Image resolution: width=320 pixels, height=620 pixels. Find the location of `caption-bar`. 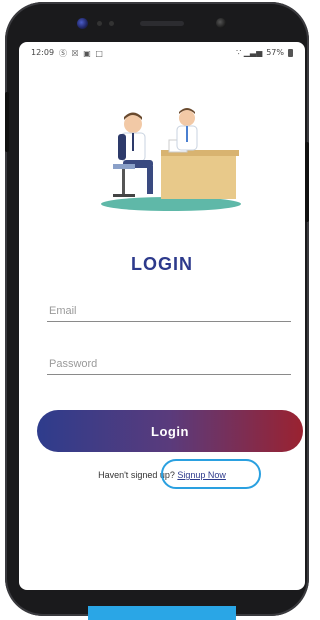

caption-bar is located at coordinates (162, 613).